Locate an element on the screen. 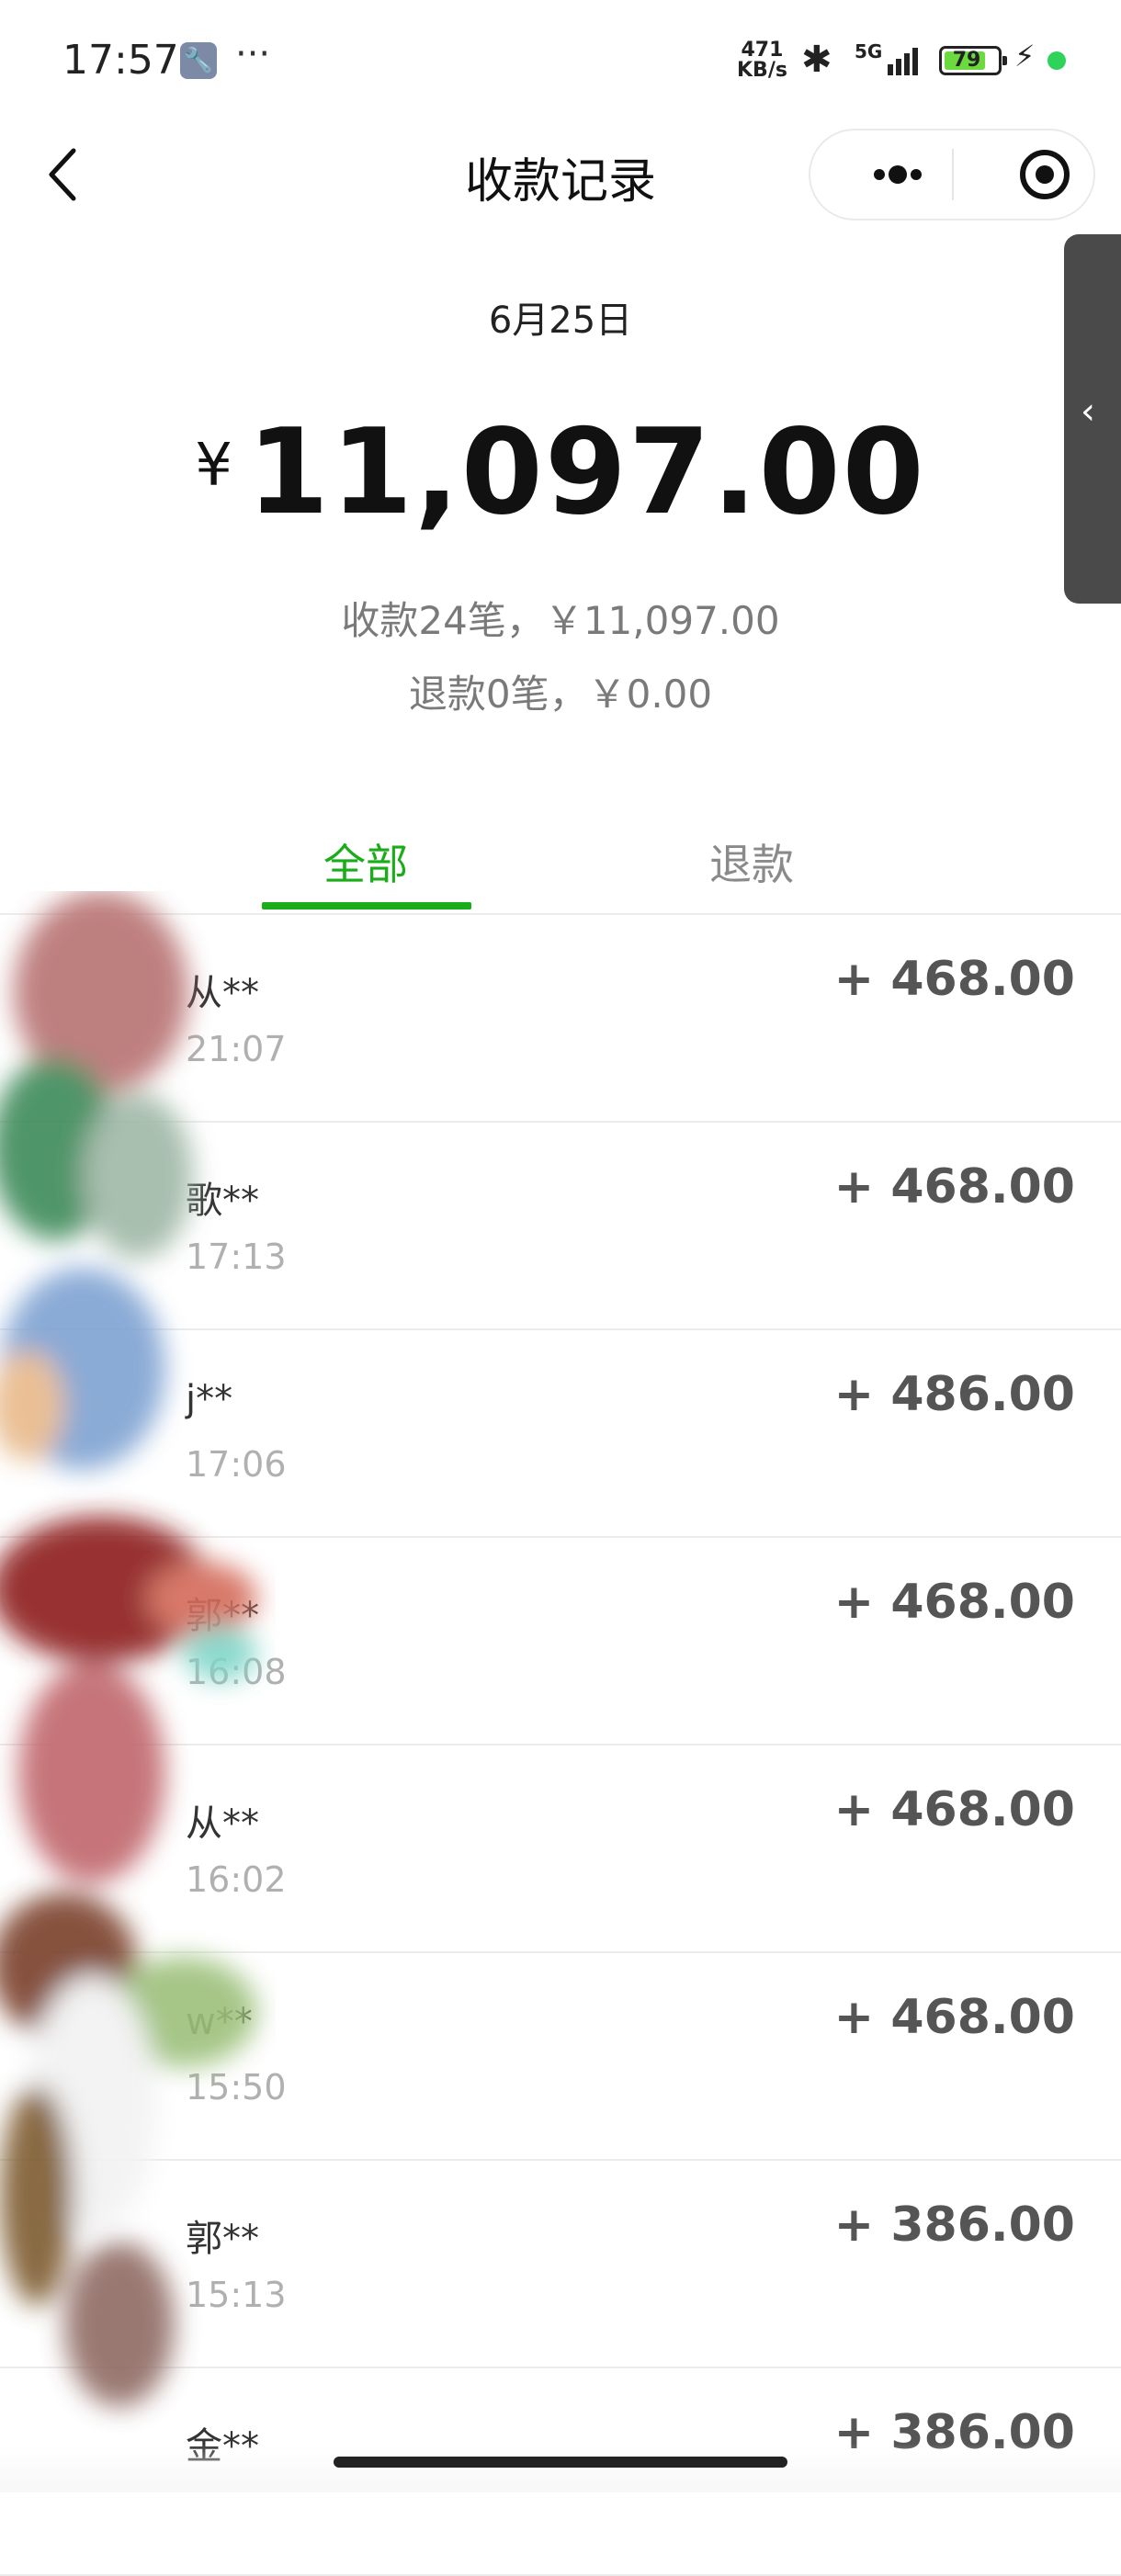  capsule-divider is located at coordinates (953, 174).